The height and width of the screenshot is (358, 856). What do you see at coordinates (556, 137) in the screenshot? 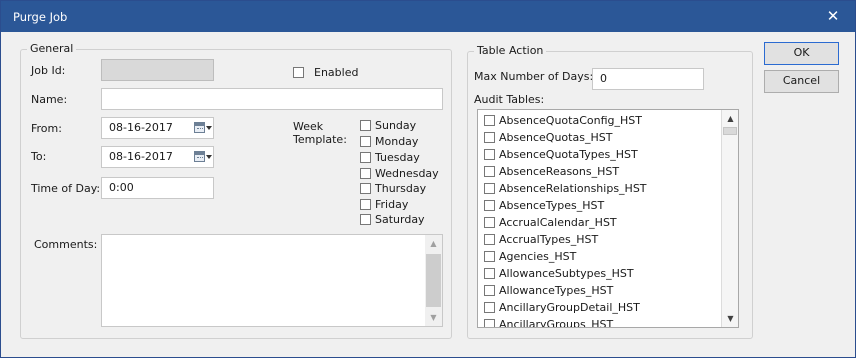
I see `audit-table-name: AbsenceQuotas_HST` at bounding box center [556, 137].